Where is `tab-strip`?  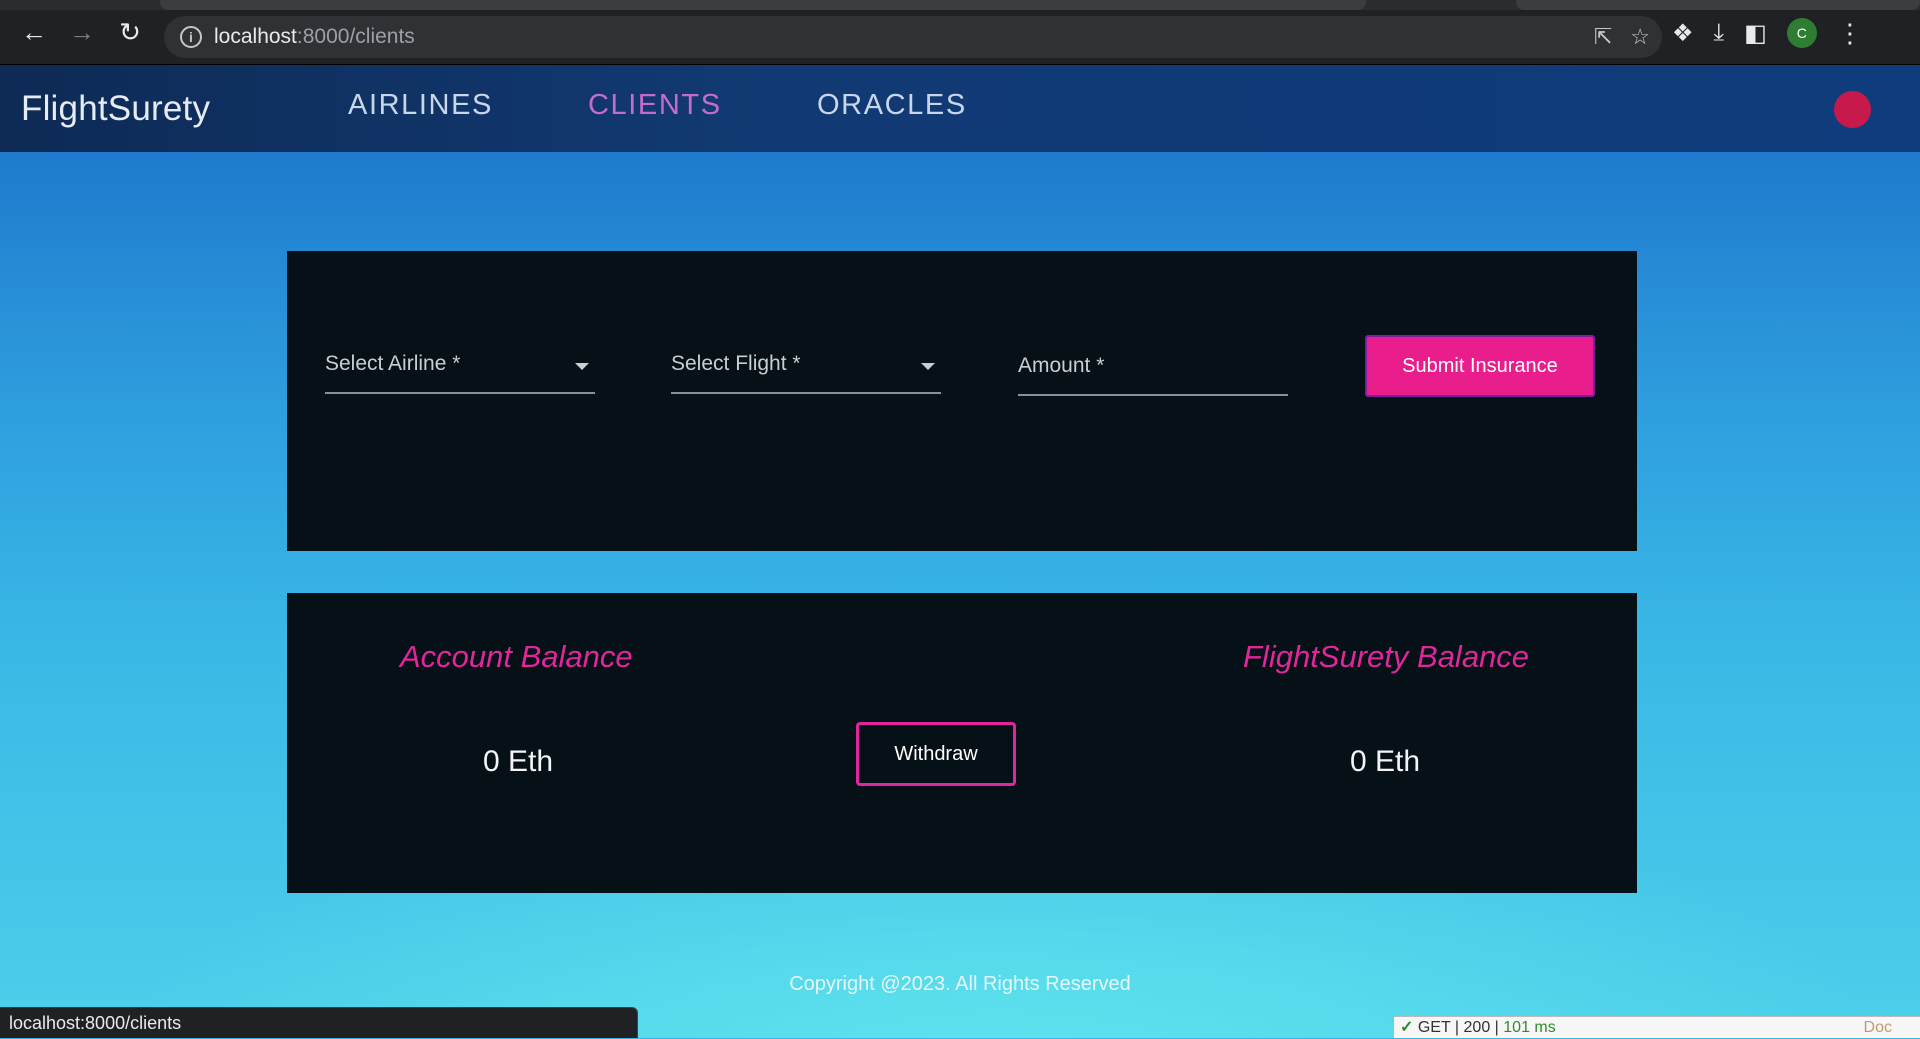
tab-strip is located at coordinates (960, 5).